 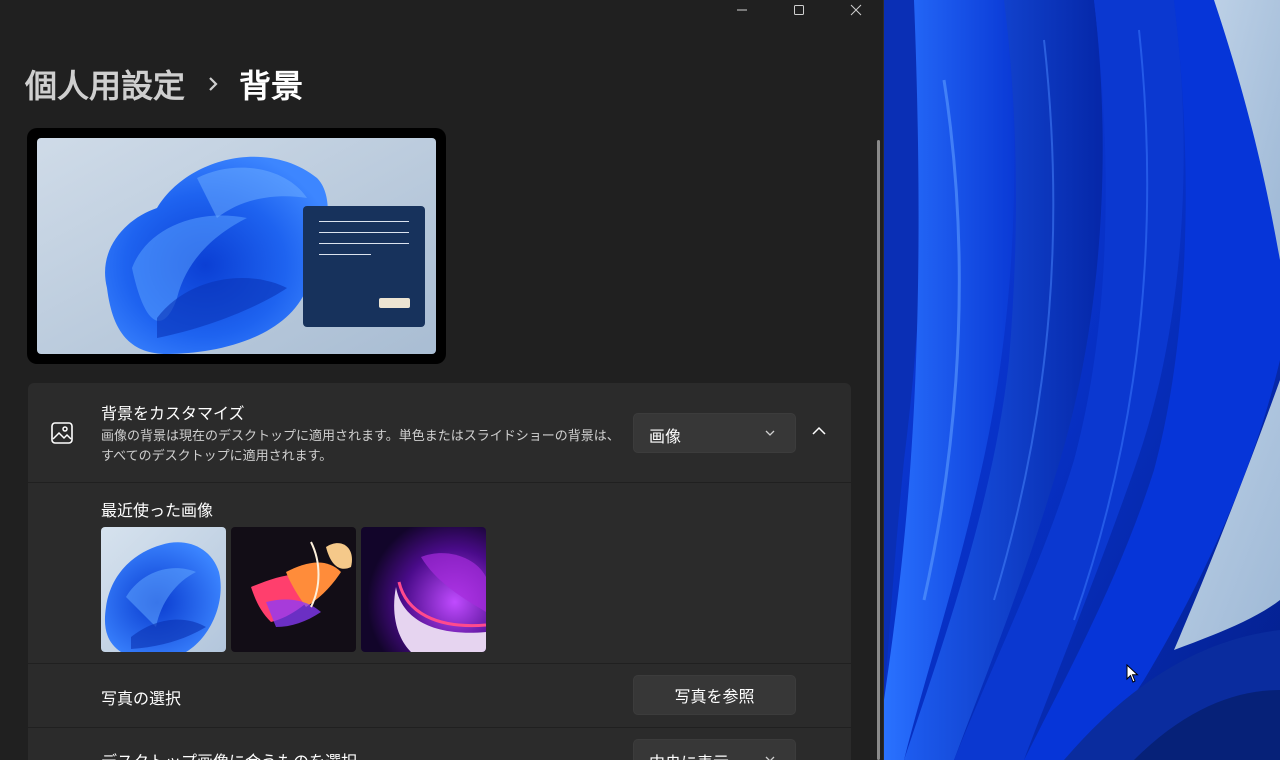 What do you see at coordinates (819, 431) in the screenshot?
I see `chevron-up-icon` at bounding box center [819, 431].